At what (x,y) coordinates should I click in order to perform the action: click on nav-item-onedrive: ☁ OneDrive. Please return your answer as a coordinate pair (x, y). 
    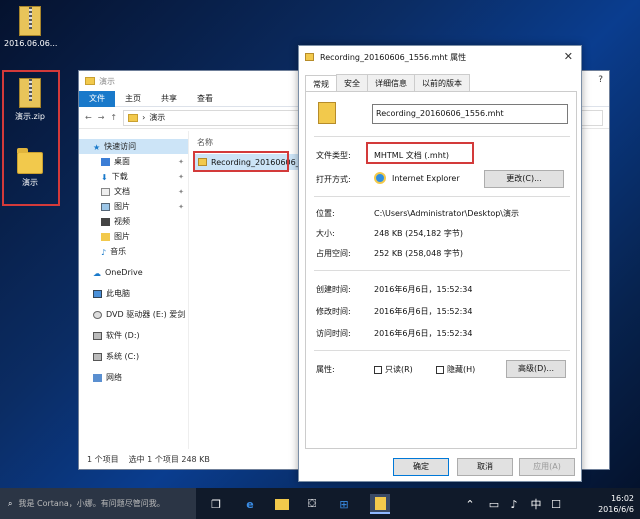
    Looking at the image, I should click on (133, 272).